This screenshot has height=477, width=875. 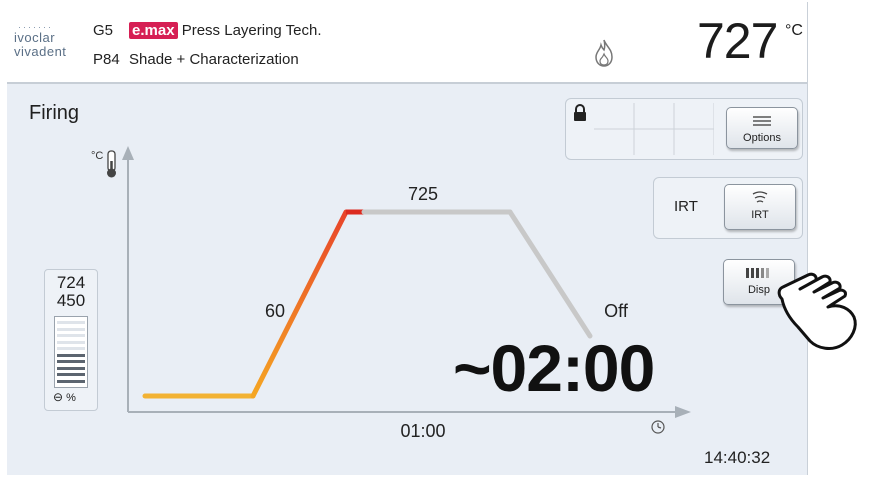 I want to click on x-axis-arrow, so click(x=683, y=412).